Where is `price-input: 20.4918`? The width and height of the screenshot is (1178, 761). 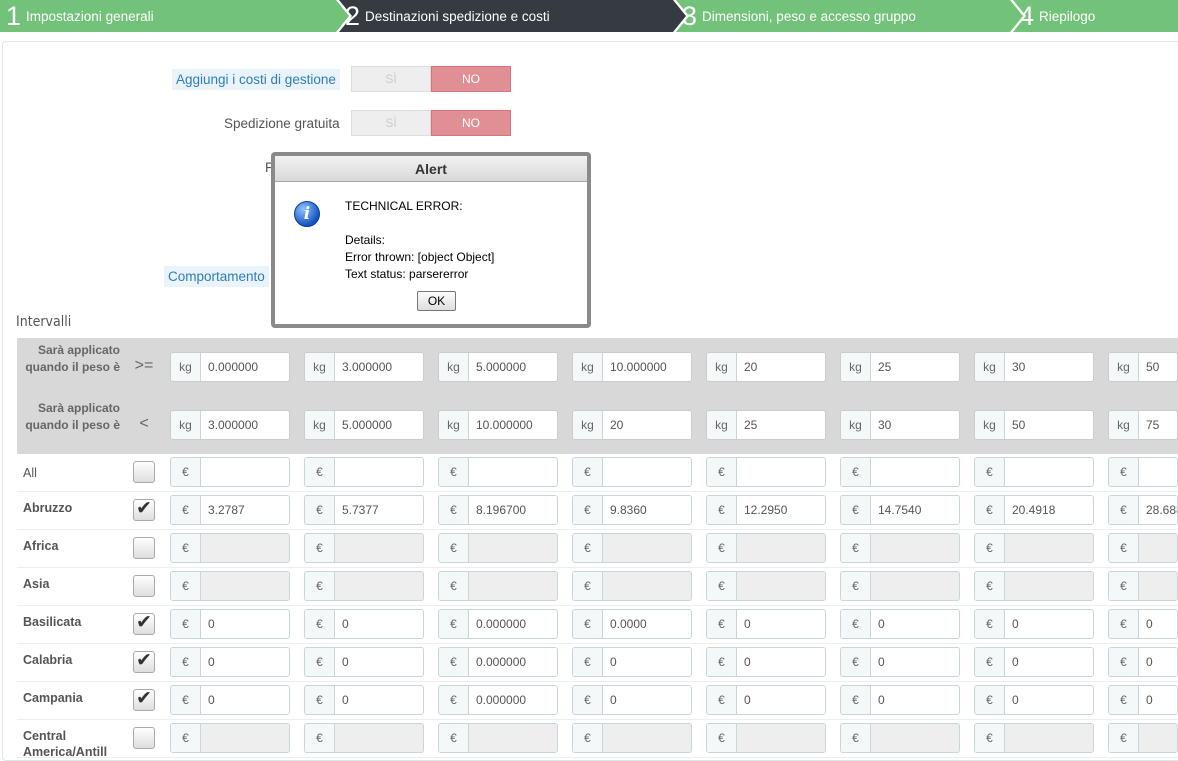 price-input: 20.4918 is located at coordinates (1049, 510).